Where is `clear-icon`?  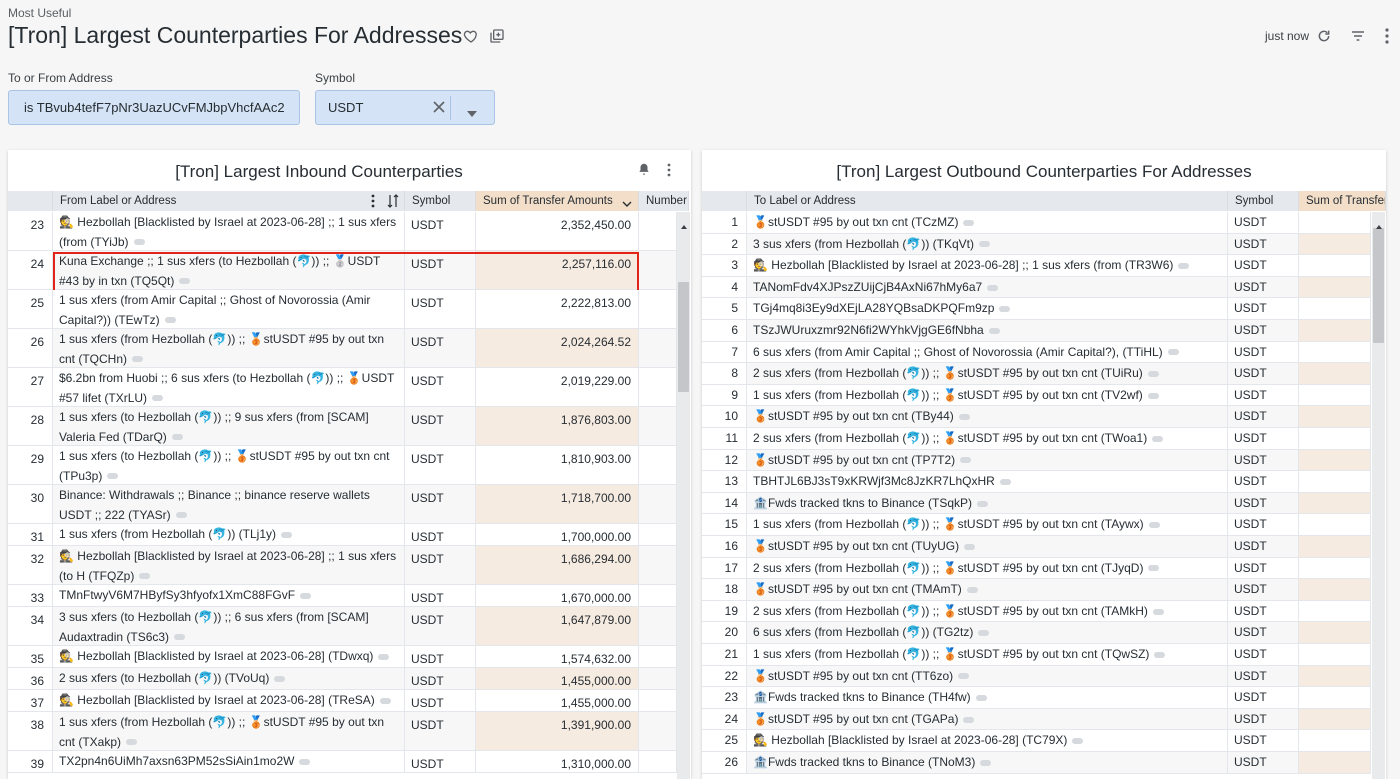 clear-icon is located at coordinates (439, 108).